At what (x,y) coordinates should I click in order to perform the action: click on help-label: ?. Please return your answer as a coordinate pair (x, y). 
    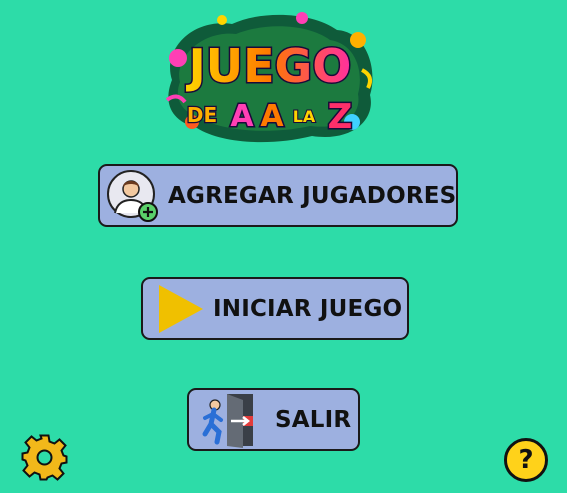
    Looking at the image, I should click on (526, 460).